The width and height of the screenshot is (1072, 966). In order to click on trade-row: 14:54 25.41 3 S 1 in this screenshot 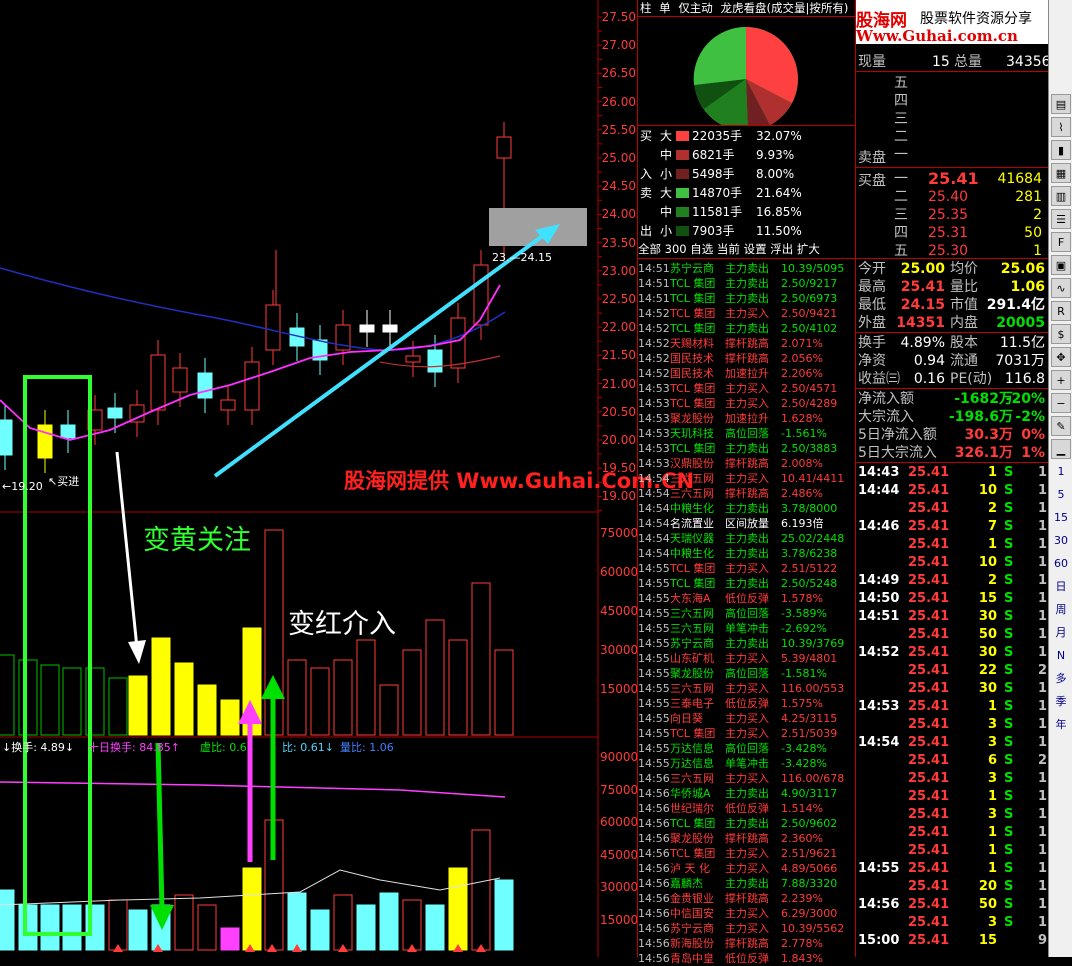, I will do `click(952, 743)`.